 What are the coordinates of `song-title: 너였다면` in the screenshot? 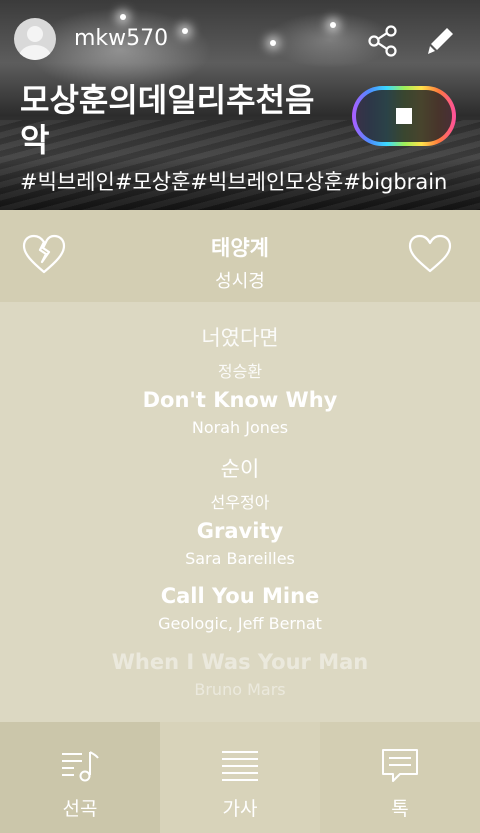 It's located at (240, 338).